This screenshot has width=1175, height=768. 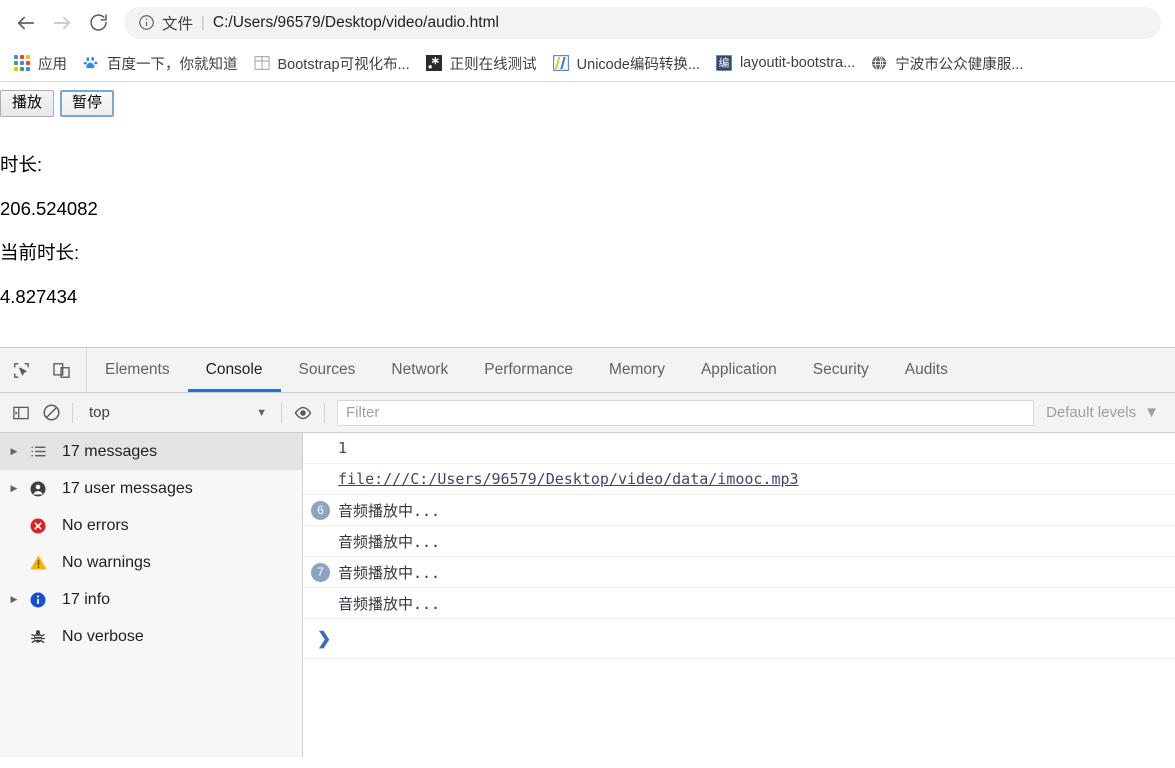 What do you see at coordinates (560, 63) in the screenshot?
I see `unicode-convert-icon` at bounding box center [560, 63].